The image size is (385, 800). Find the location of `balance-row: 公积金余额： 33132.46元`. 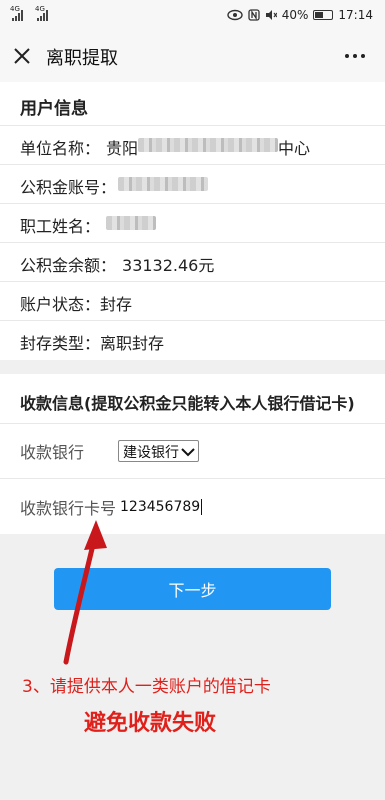

balance-row: 公积金余额： 33132.46元 is located at coordinates (192, 262).